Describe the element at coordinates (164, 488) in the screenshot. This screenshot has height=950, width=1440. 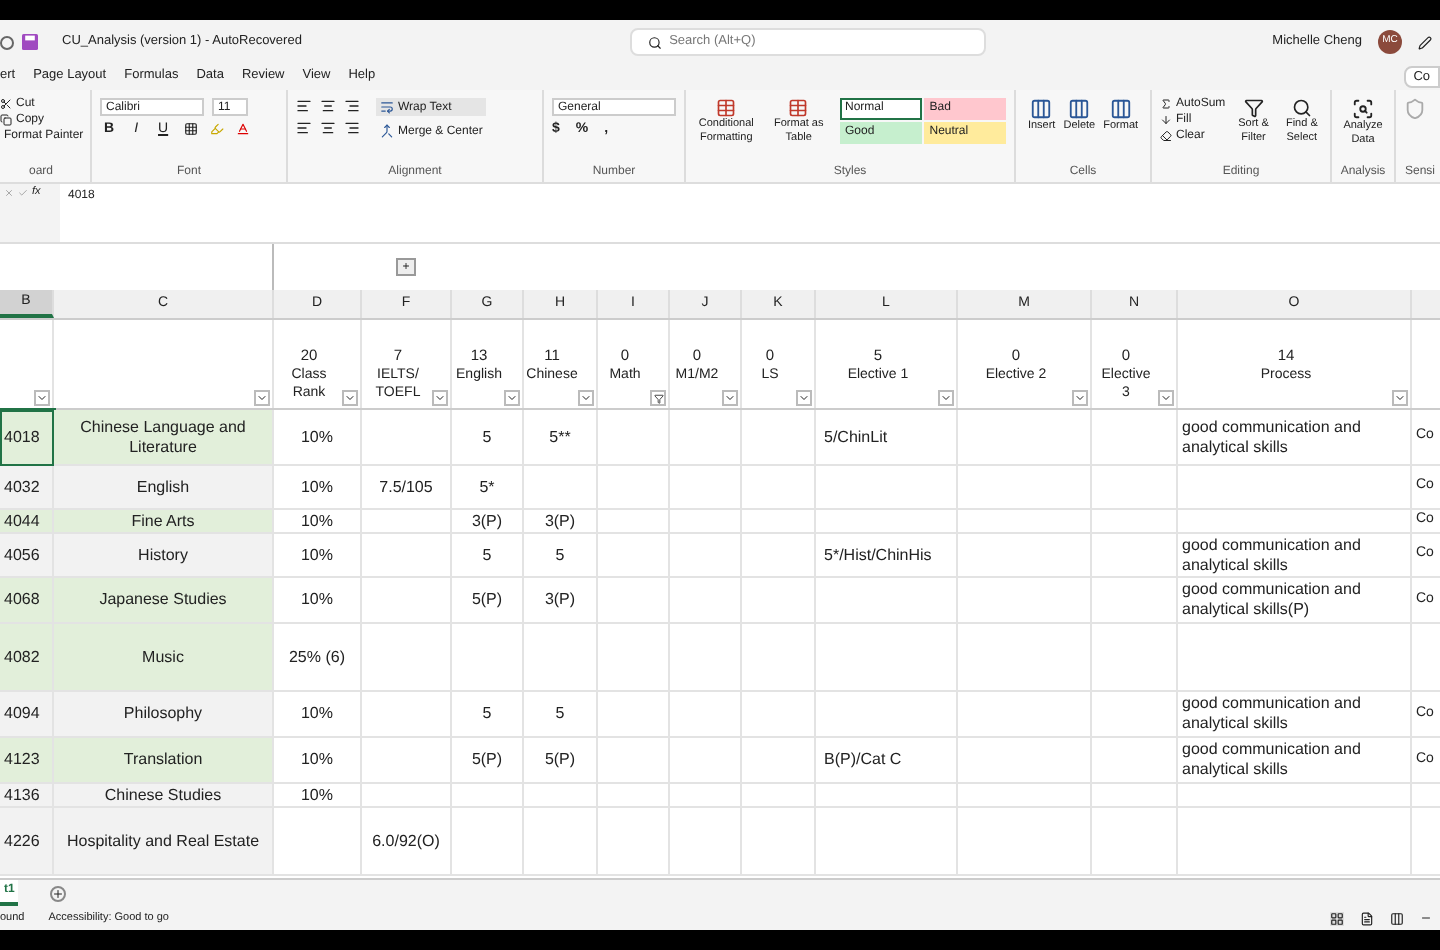
I see `subject-cell: English` at that location.